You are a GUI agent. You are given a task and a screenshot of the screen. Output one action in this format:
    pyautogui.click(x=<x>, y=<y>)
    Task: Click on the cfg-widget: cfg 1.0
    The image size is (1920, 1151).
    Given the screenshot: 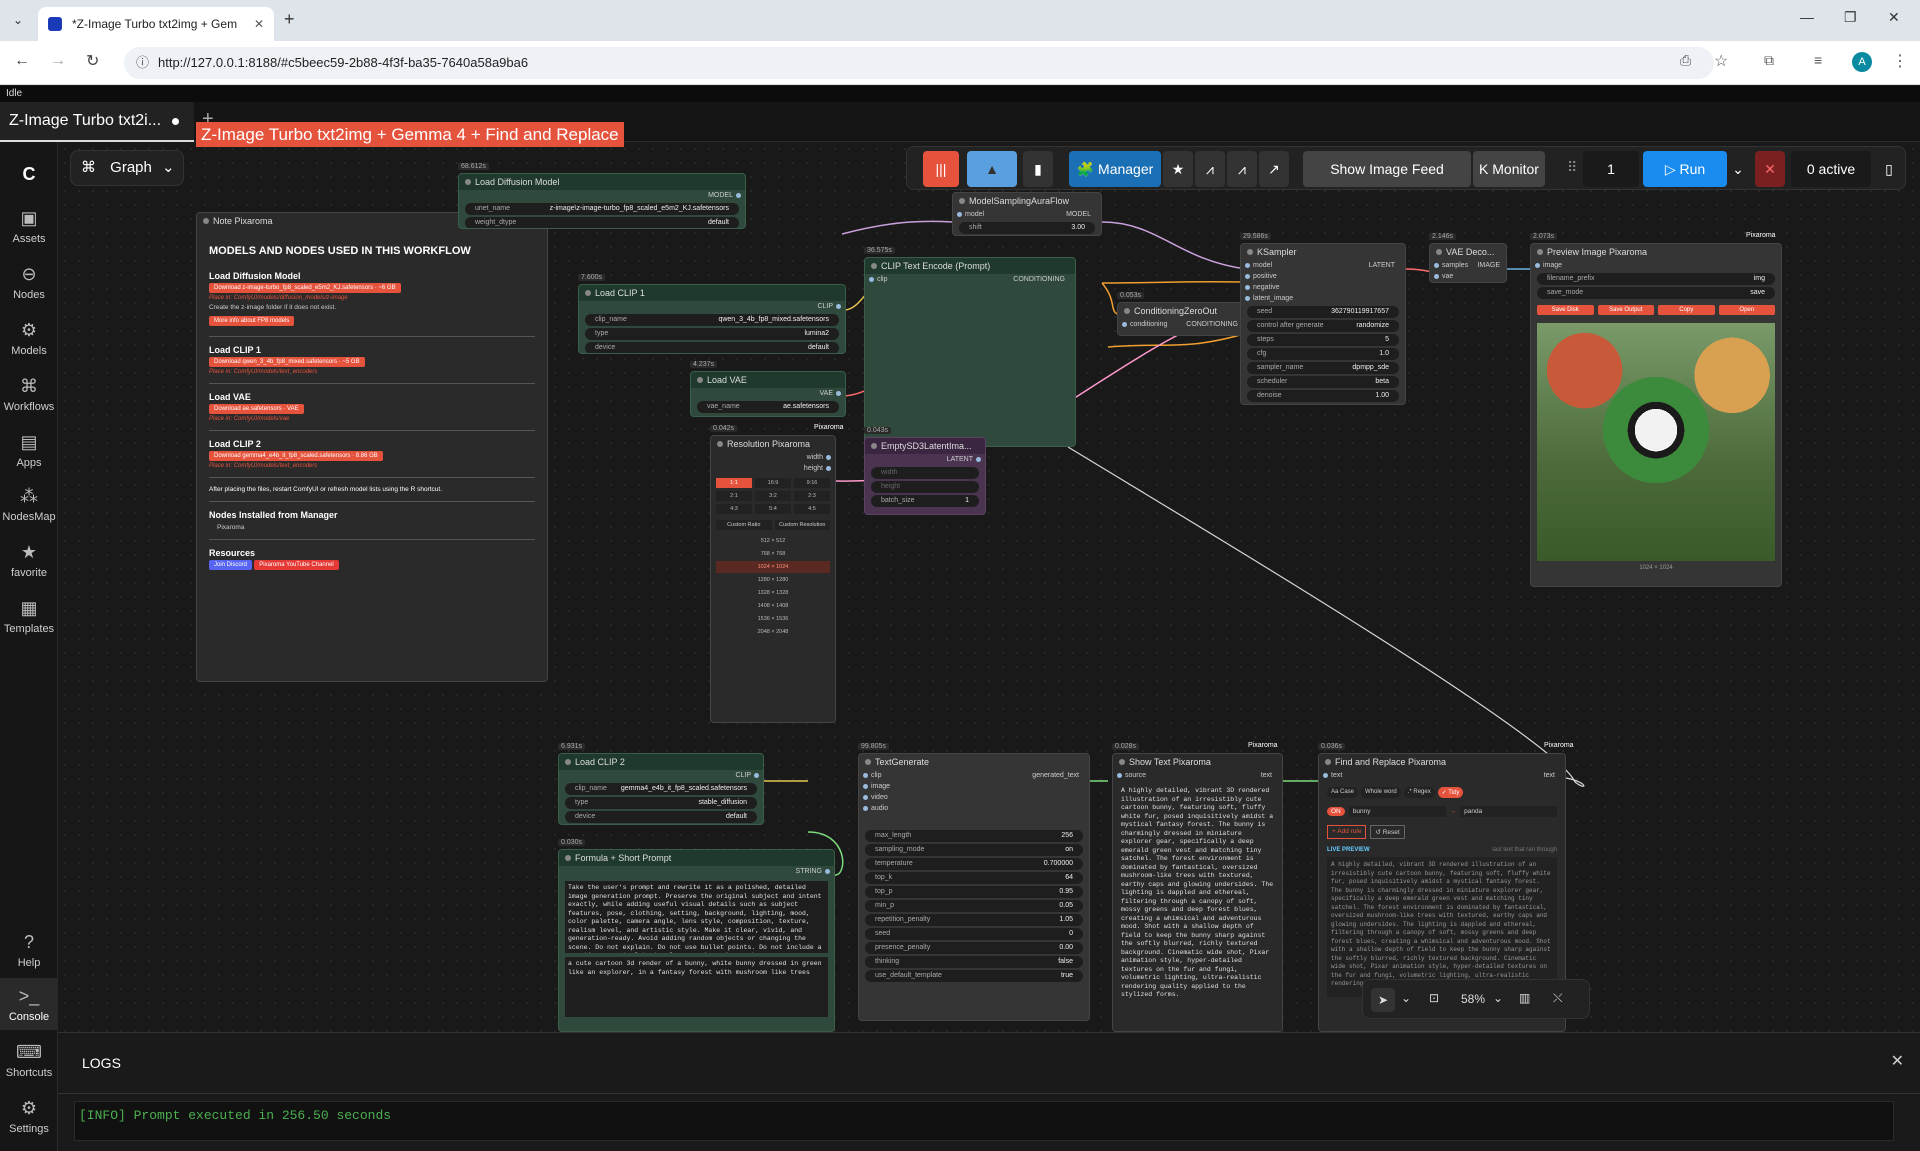 What is the action you would take?
    pyautogui.click(x=1323, y=354)
    